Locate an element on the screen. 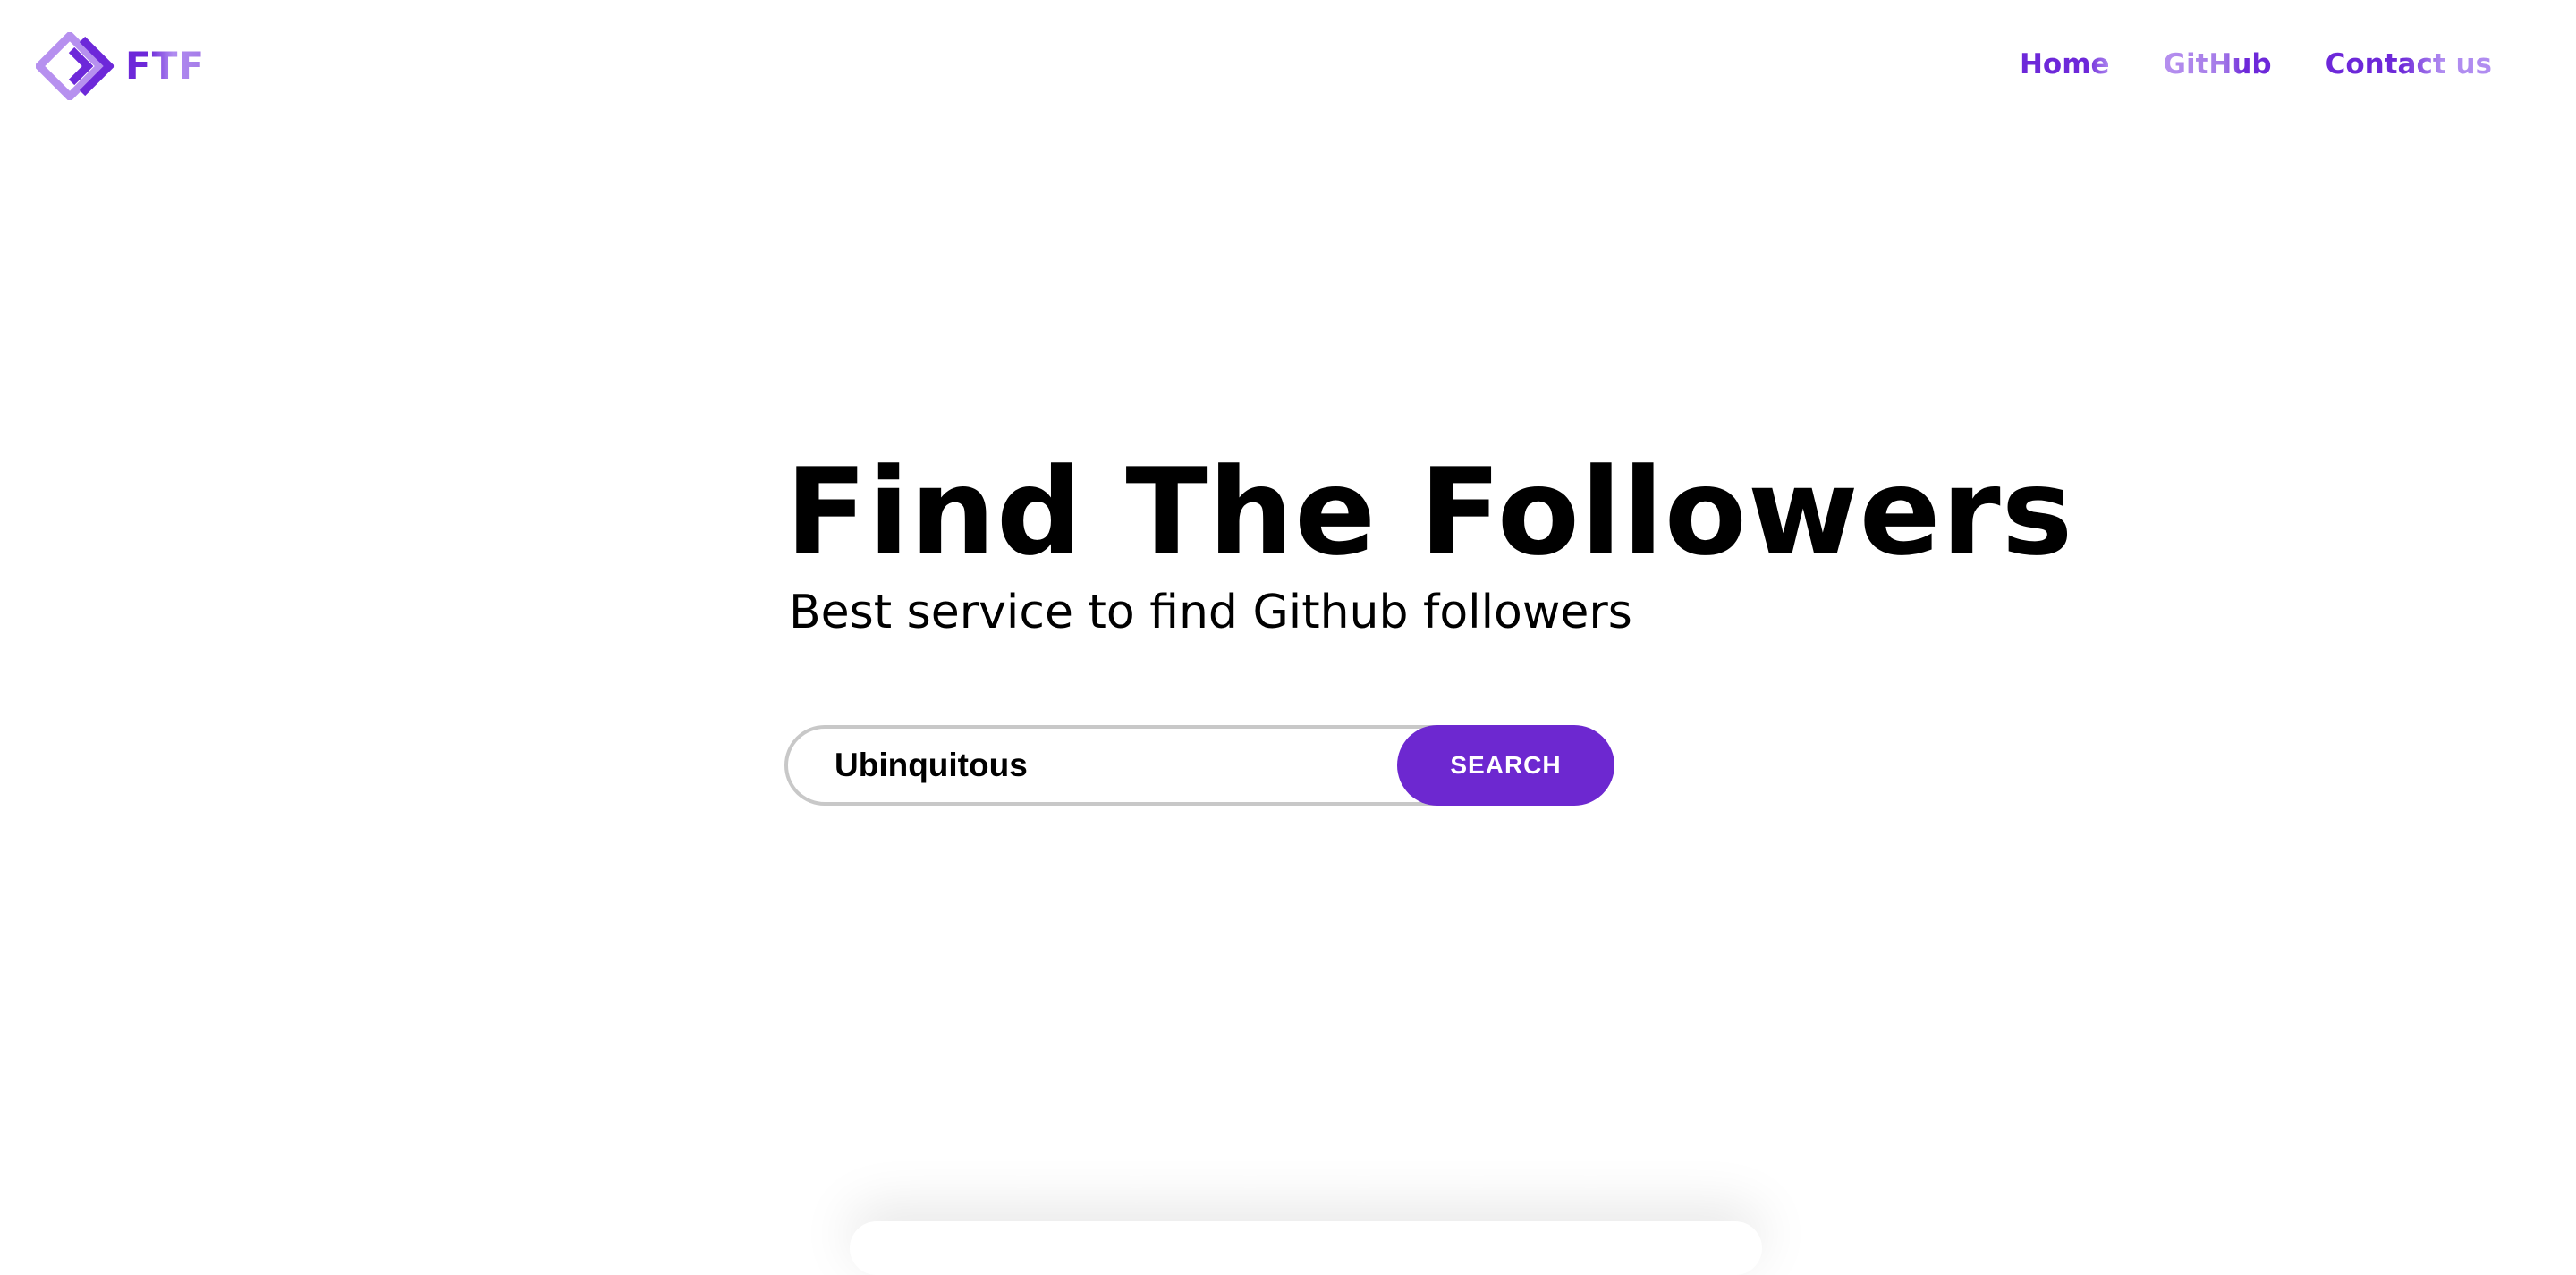  main-nav: Home GitHub Contact us is located at coordinates (2256, 64).